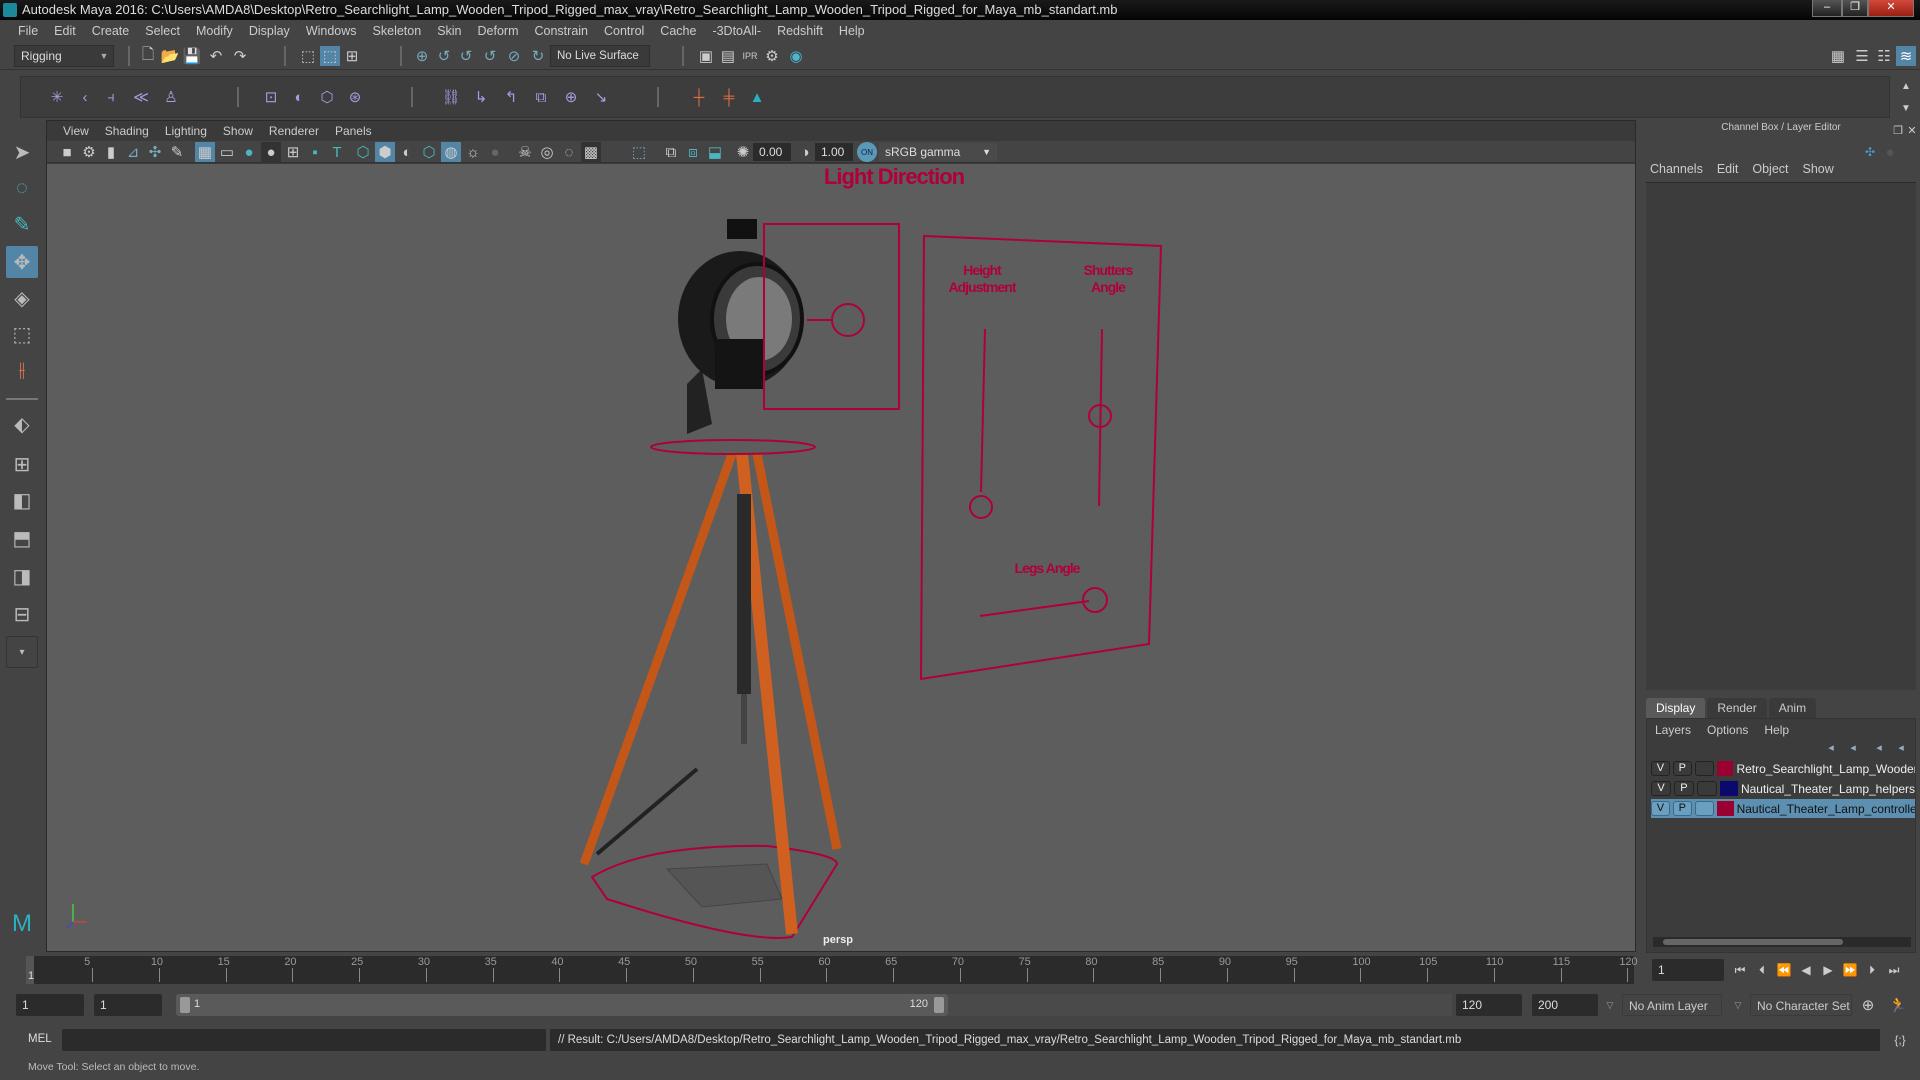 This screenshot has height=1080, width=1920. Describe the element at coordinates (1838, 56) in the screenshot. I see `modeling-toolkit-icon: ▦` at that location.